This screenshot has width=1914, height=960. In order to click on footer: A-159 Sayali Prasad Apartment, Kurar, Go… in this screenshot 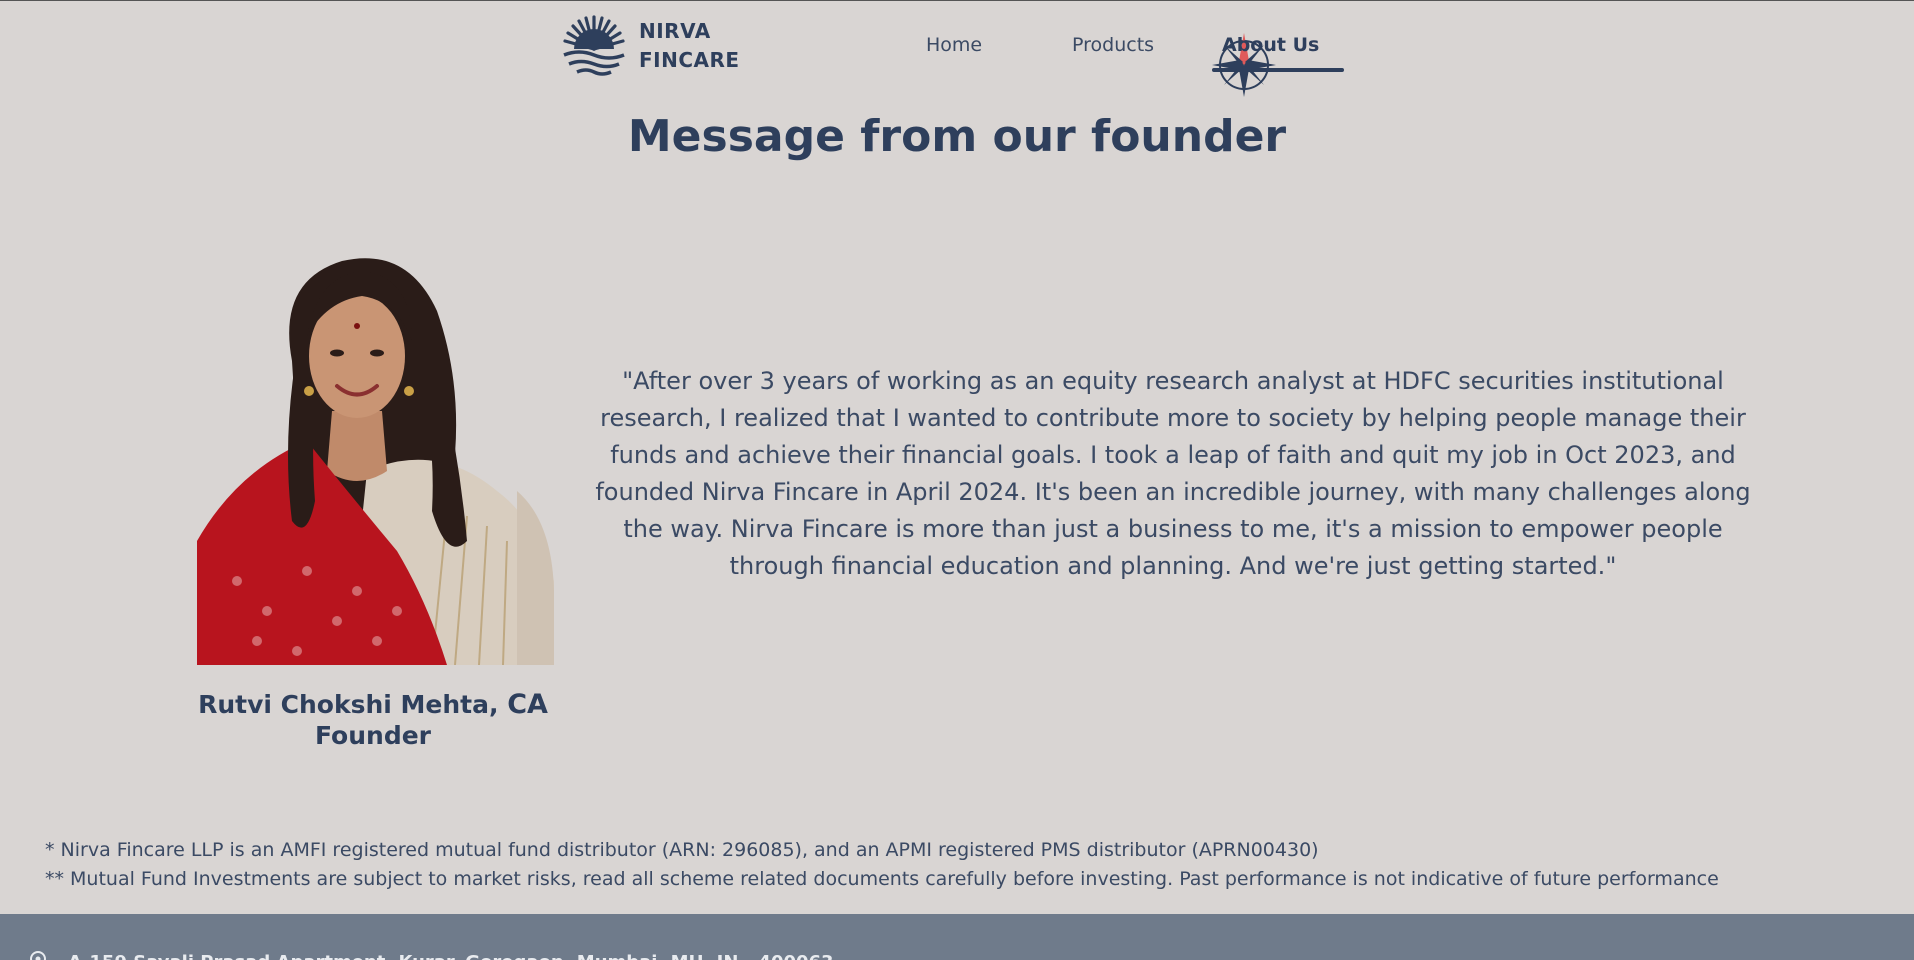, I will do `click(957, 937)`.